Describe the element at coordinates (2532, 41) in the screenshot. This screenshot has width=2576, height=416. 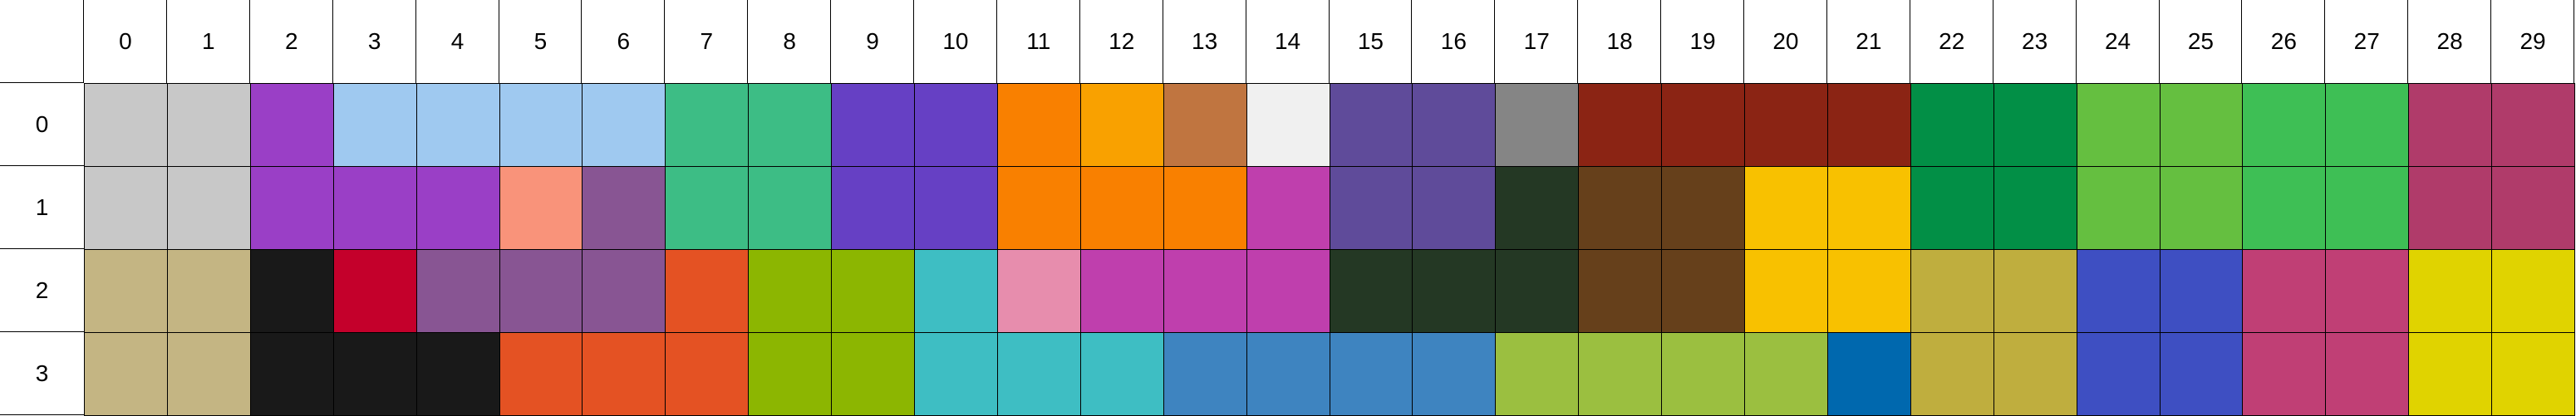
I see `column-header-29: 29` at that location.